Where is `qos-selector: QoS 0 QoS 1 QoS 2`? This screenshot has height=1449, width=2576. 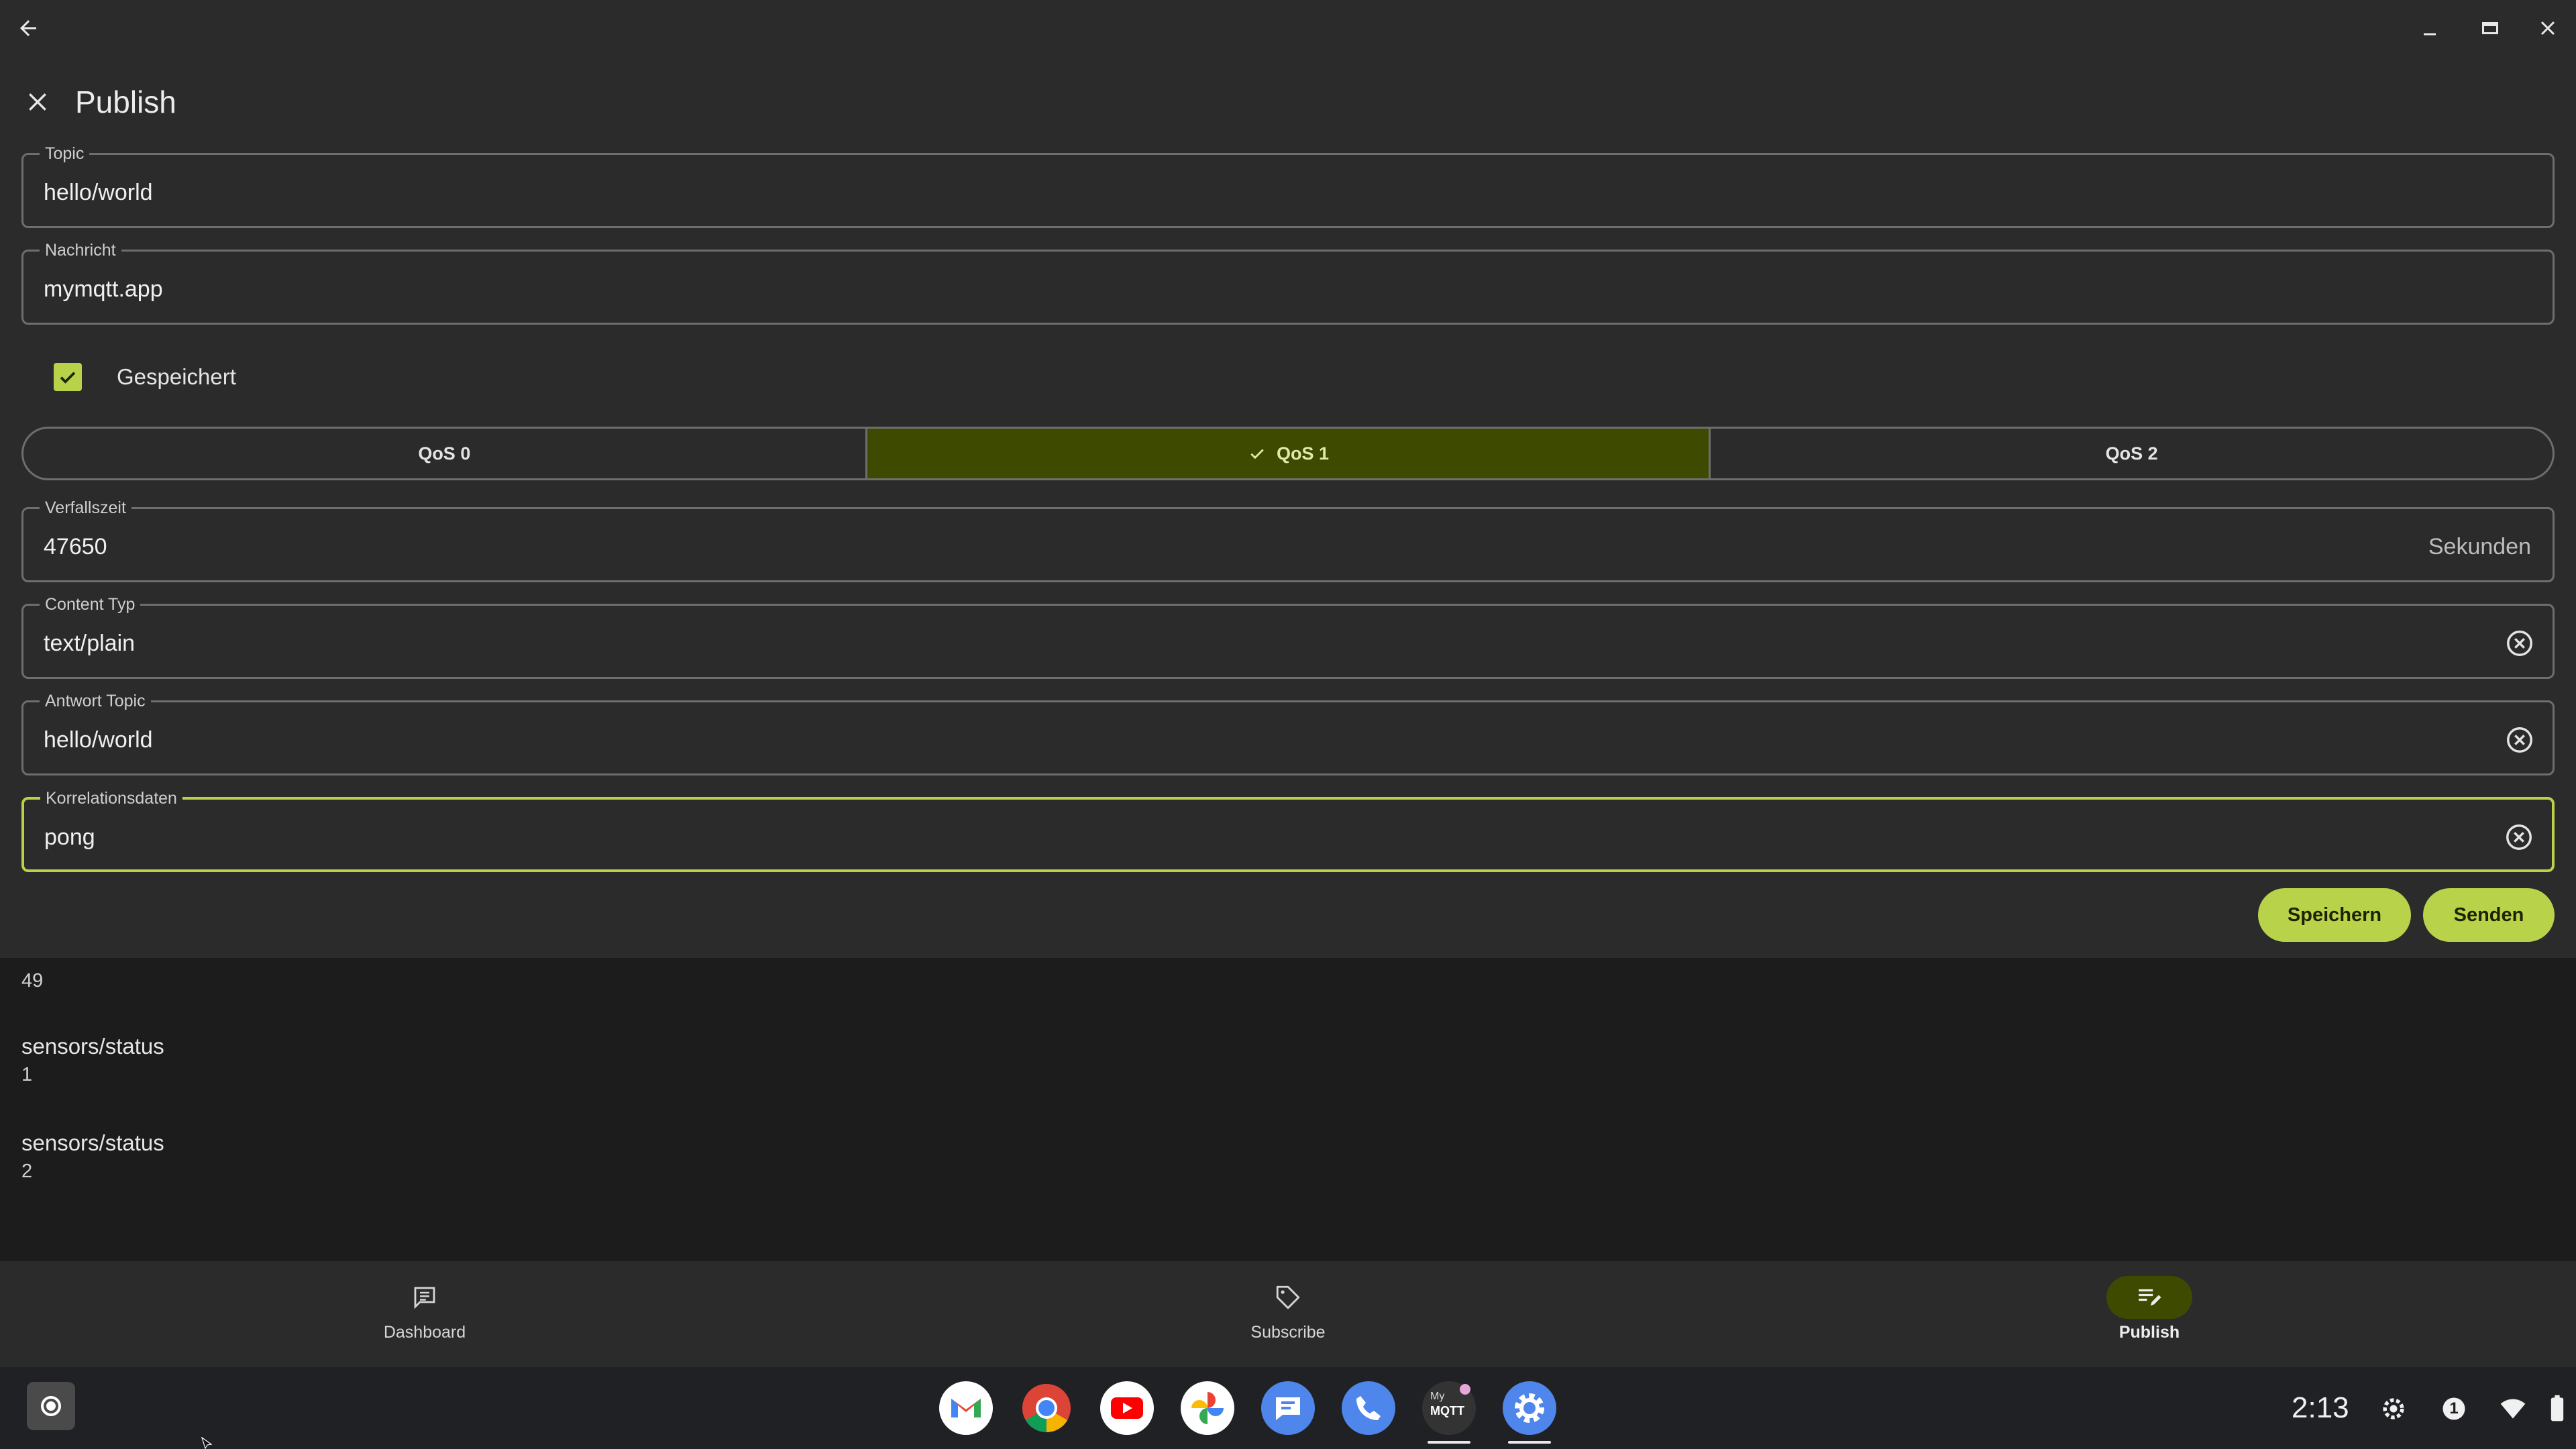
qos-selector: QoS 0 QoS 1 QoS 2 is located at coordinates (1288, 453).